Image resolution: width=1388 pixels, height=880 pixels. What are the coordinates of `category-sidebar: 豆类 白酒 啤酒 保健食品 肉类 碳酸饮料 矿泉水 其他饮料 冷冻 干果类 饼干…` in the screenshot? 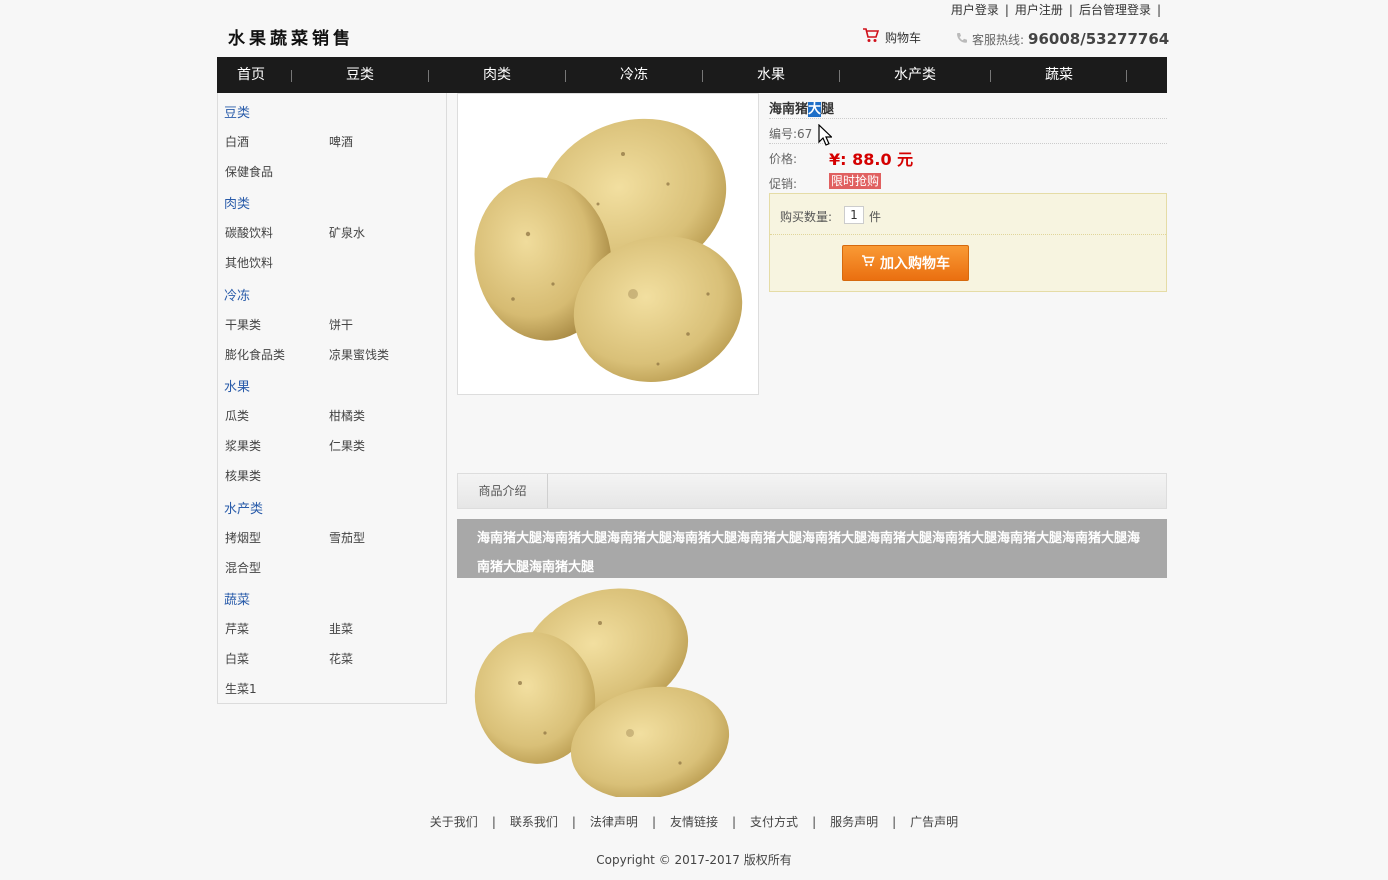 It's located at (332, 398).